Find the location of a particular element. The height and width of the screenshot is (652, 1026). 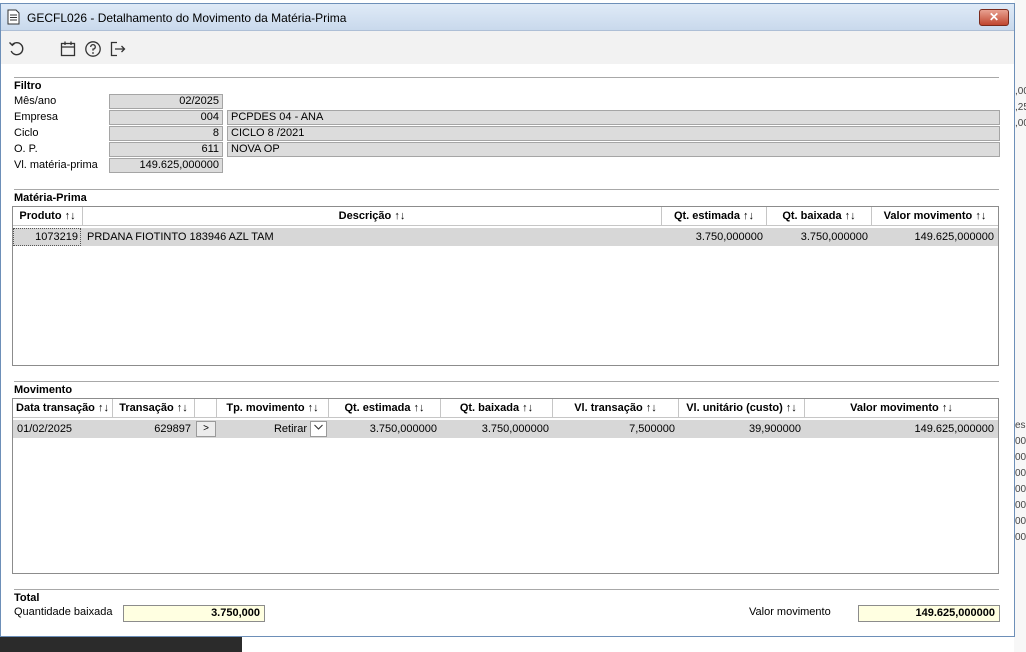

tp-movimento-dropdown is located at coordinates (318, 429).